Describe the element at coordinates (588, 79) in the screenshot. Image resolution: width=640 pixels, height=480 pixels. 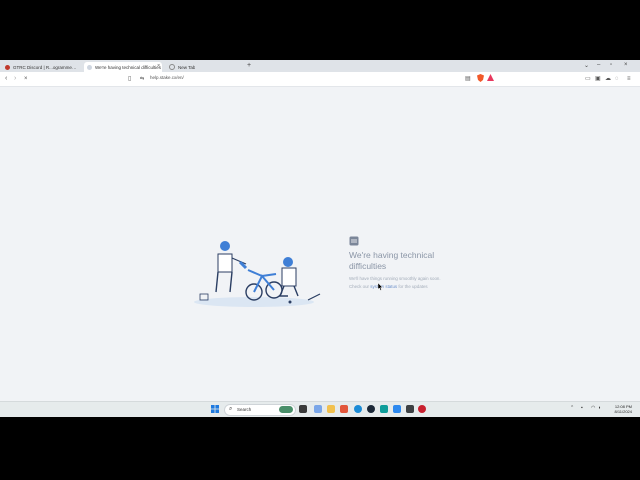
I see `sidebar-icon: ▭` at that location.